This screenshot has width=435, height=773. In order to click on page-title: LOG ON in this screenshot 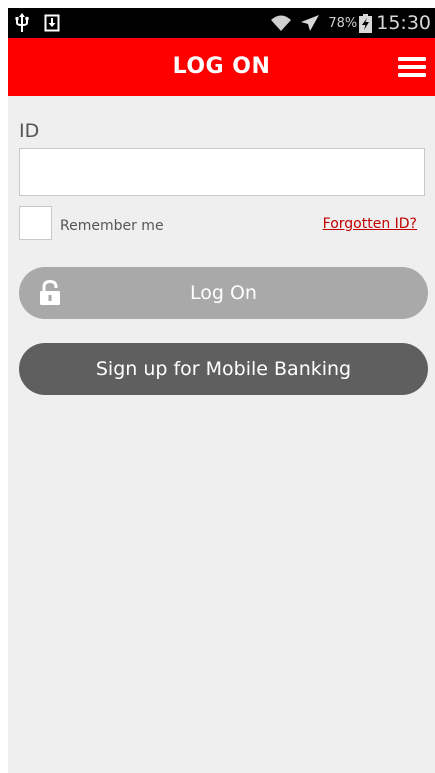, I will do `click(221, 66)`.